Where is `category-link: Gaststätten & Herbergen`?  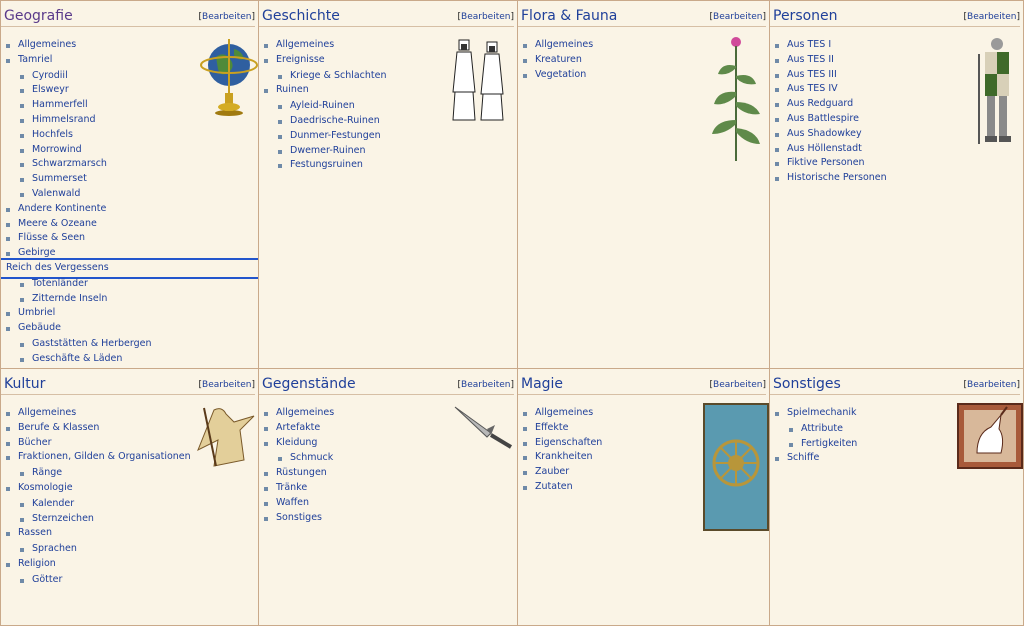 category-link: Gaststätten & Herbergen is located at coordinates (92, 343).